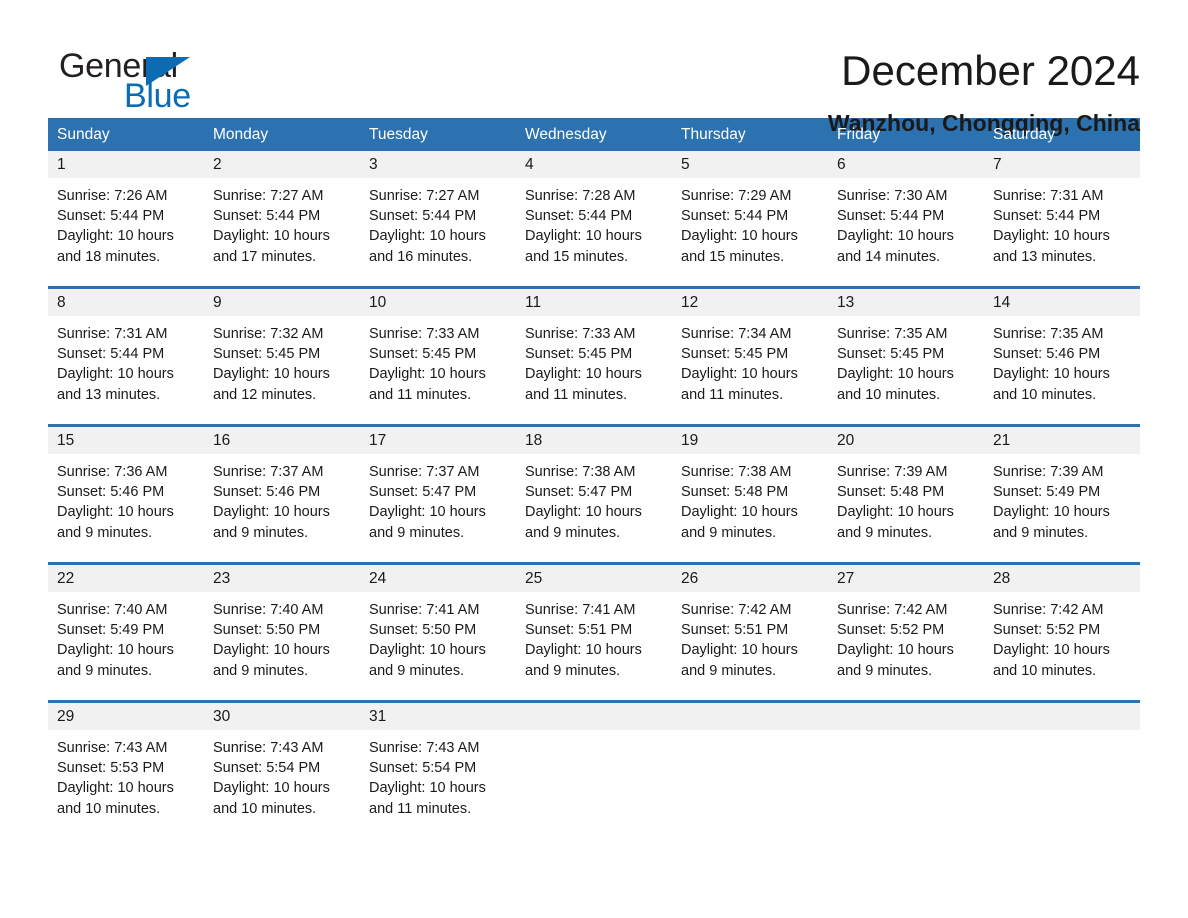 The image size is (1188, 918). I want to click on day-detail-line: Sunset: 5:46 PM, so click(1047, 354).